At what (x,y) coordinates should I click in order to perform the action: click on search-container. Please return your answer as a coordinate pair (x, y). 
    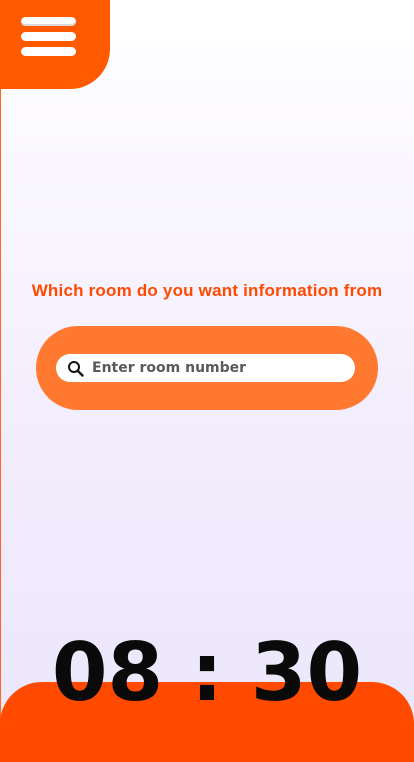
    Looking at the image, I should click on (207, 368).